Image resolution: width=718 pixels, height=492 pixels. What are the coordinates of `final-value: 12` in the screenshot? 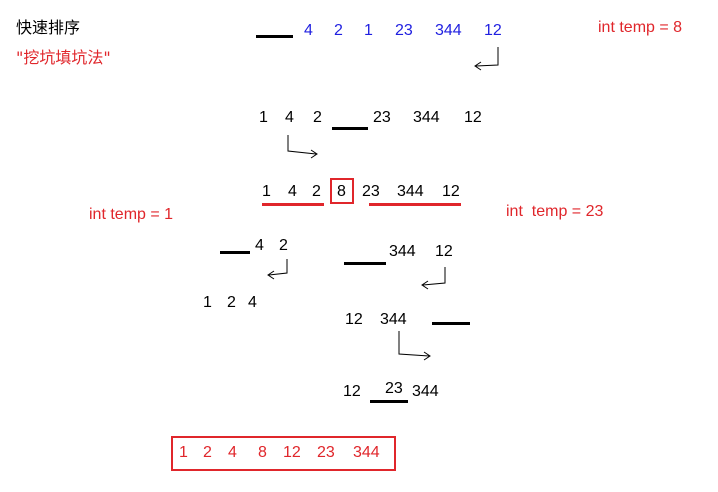 It's located at (292, 452).